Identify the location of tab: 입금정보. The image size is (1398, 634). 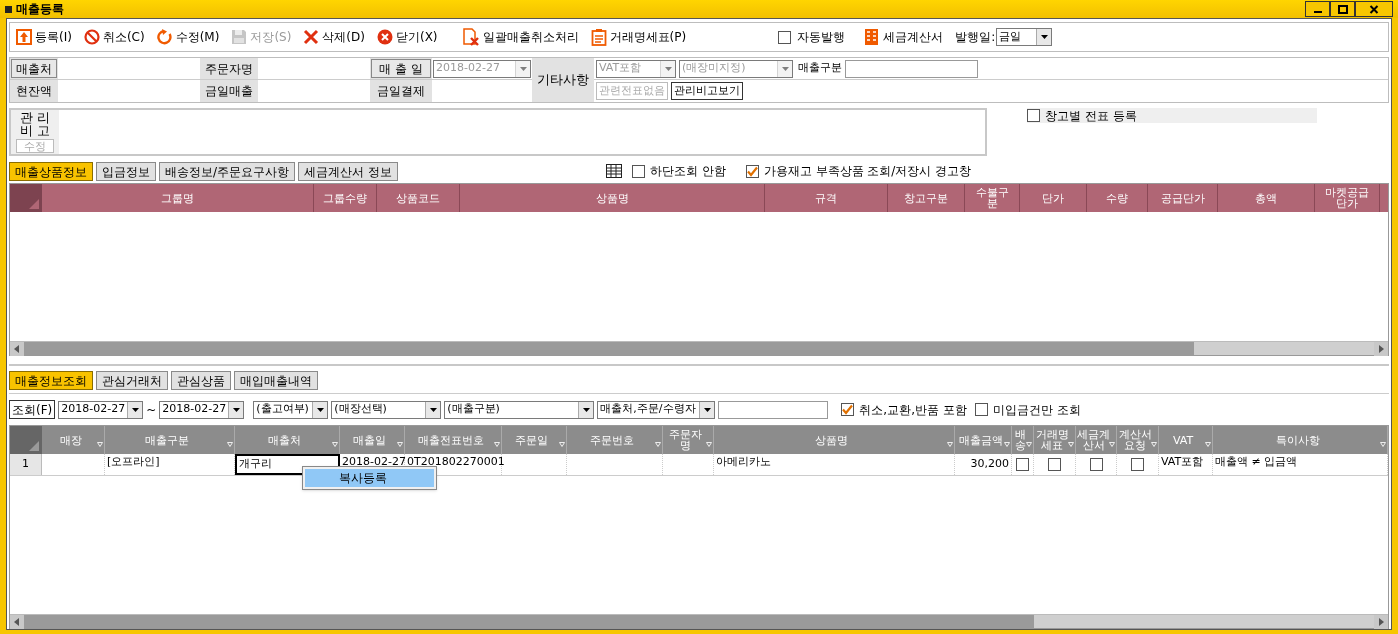
(126, 171).